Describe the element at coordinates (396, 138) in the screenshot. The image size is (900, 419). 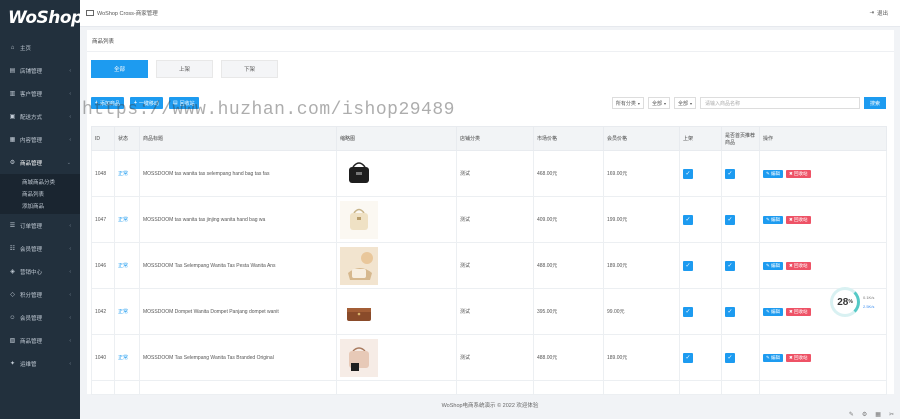
I see `col-thumb: 缩略图` at that location.